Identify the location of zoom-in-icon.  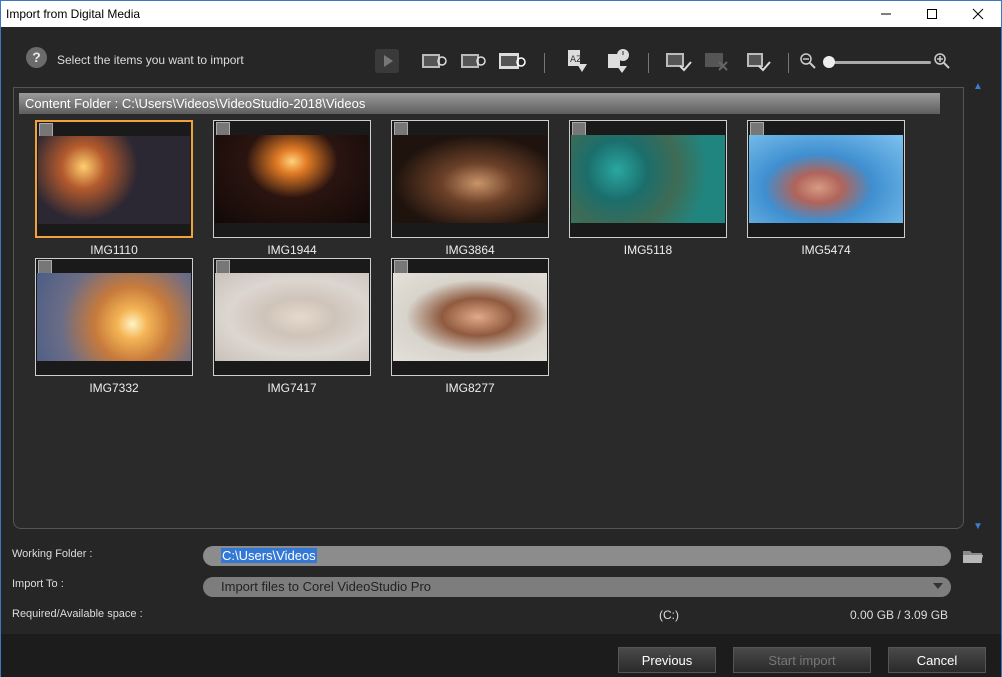
(942, 61).